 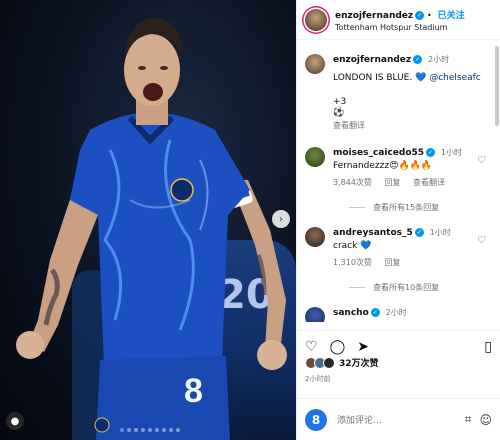 What do you see at coordinates (318, 379) in the screenshot?
I see `post-time: 2小时前` at bounding box center [318, 379].